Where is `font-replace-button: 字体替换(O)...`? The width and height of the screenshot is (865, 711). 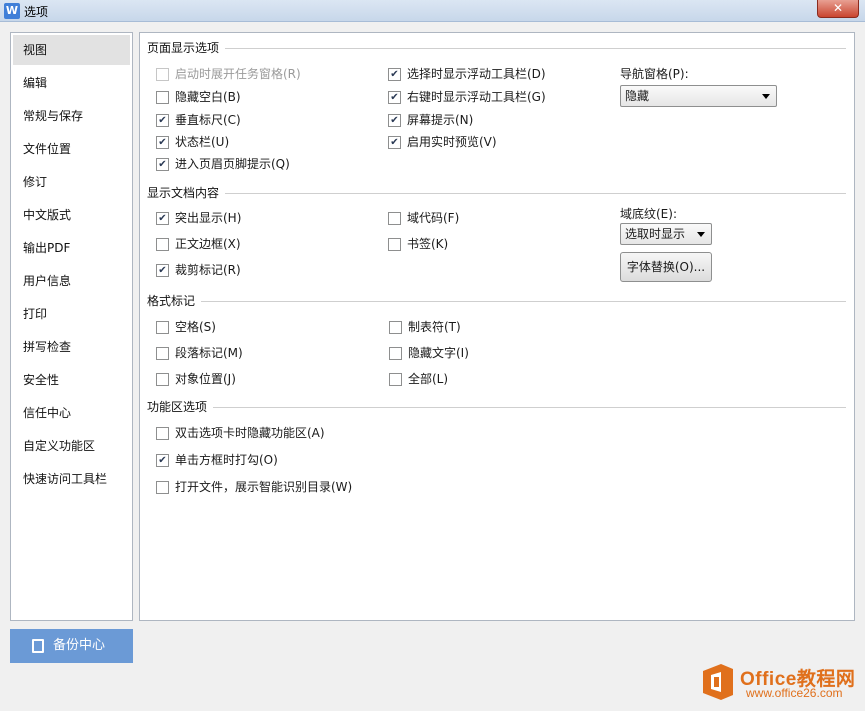 font-replace-button: 字体替换(O)... is located at coordinates (666, 267).